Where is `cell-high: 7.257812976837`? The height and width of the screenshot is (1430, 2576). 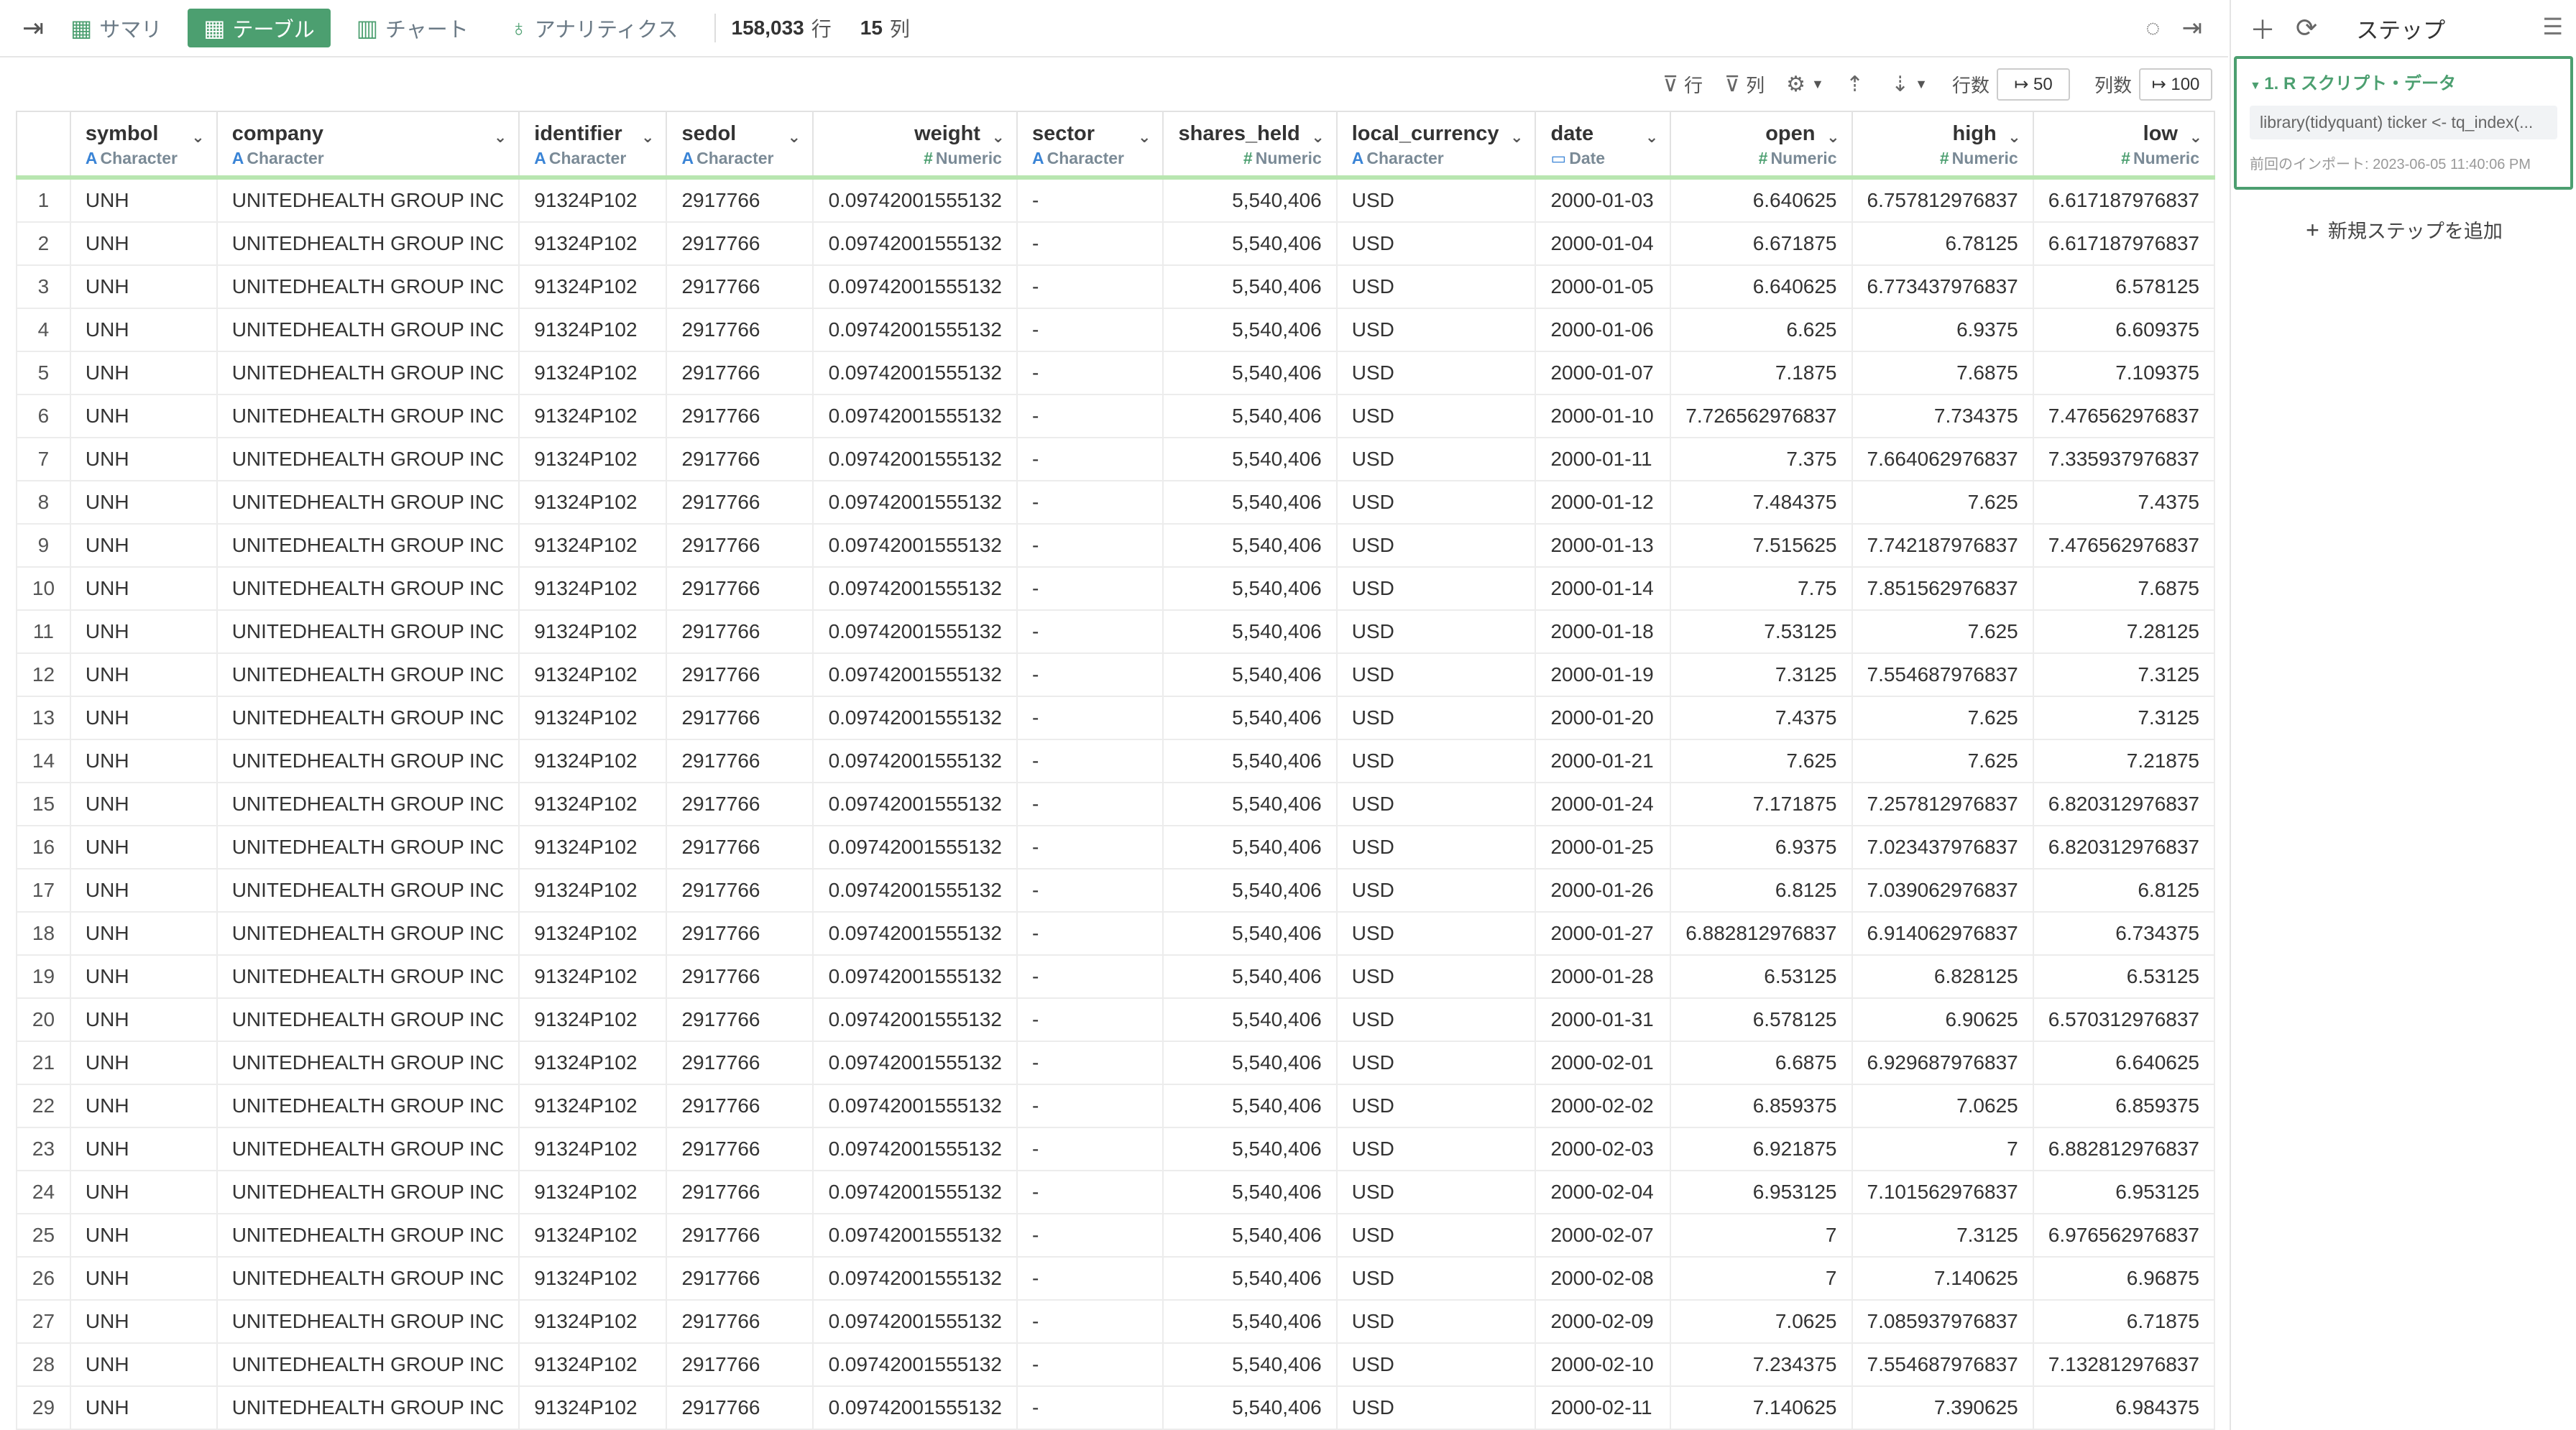 cell-high: 7.257812976837 is located at coordinates (1943, 804).